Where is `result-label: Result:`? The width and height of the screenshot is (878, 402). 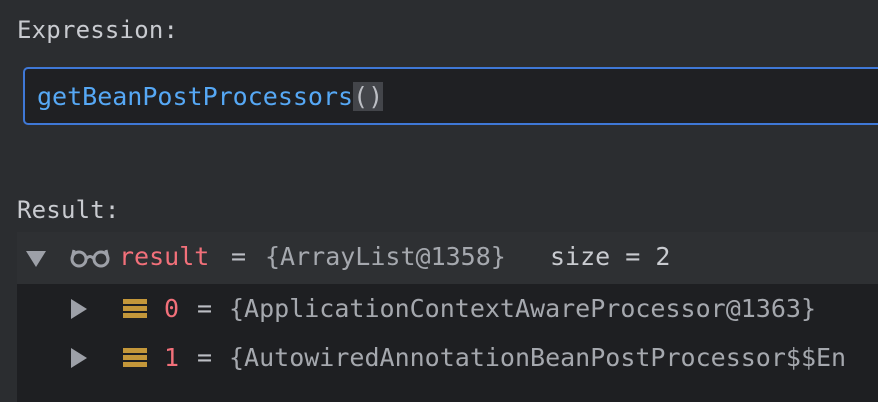
result-label: Result: is located at coordinates (68, 210).